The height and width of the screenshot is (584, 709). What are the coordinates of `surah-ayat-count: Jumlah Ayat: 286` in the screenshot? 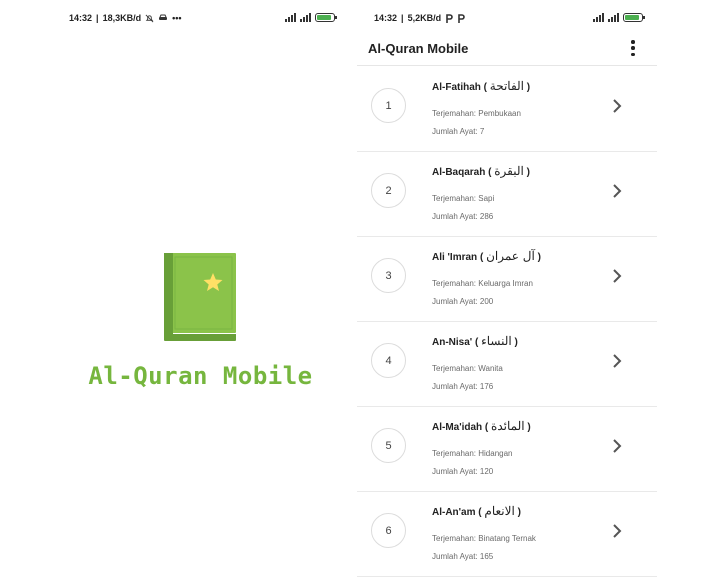 It's located at (463, 216).